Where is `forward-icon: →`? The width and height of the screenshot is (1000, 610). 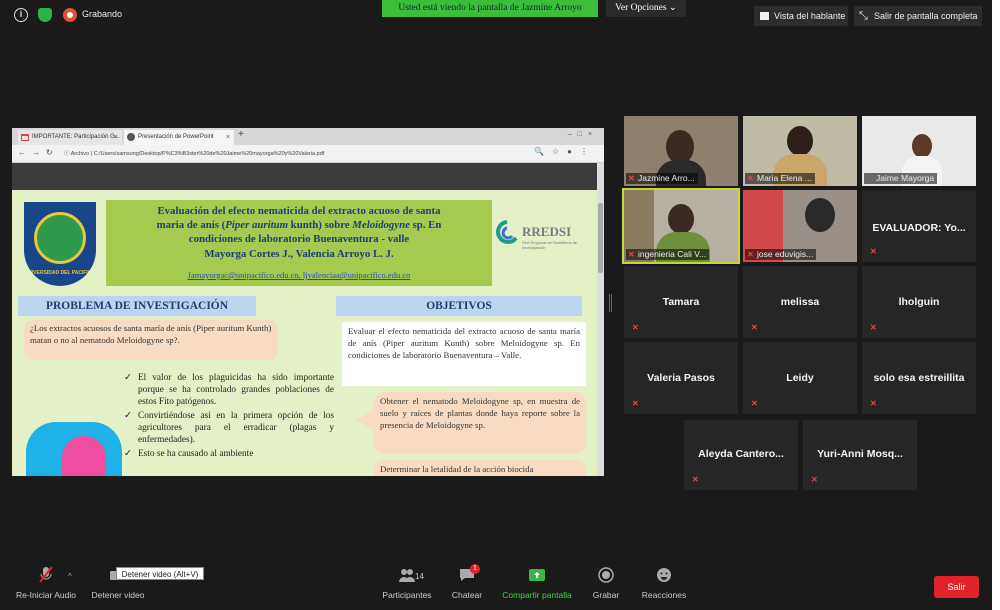
forward-icon: → is located at coordinates (36, 152).